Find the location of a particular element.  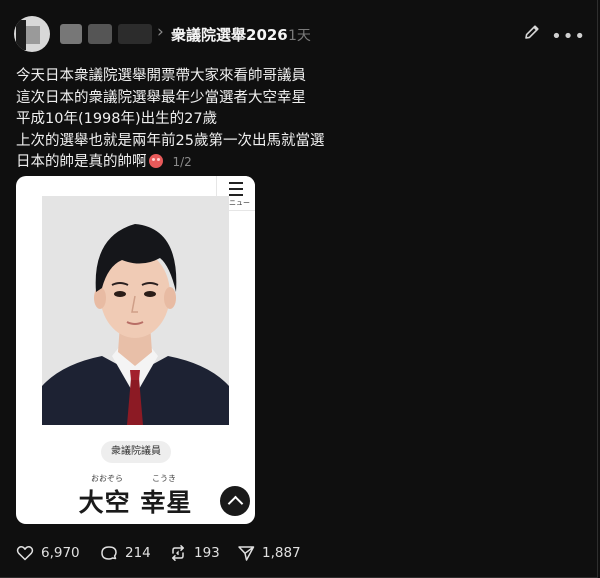

repost-count: 193 is located at coordinates (207, 553).